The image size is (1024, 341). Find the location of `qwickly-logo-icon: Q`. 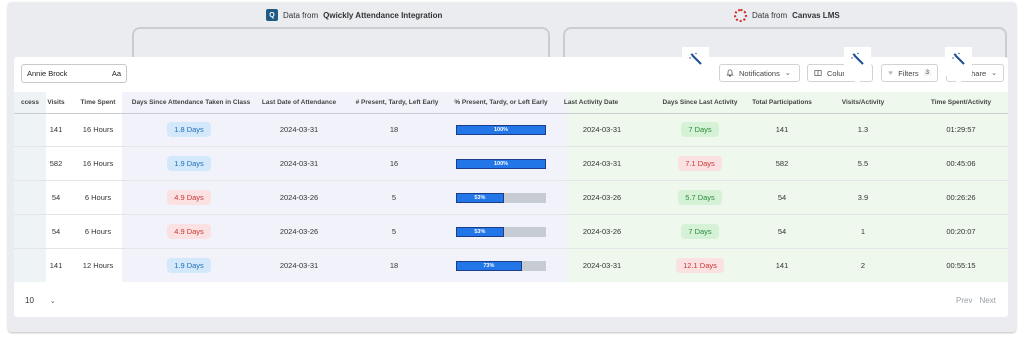

qwickly-logo-icon: Q is located at coordinates (272, 15).